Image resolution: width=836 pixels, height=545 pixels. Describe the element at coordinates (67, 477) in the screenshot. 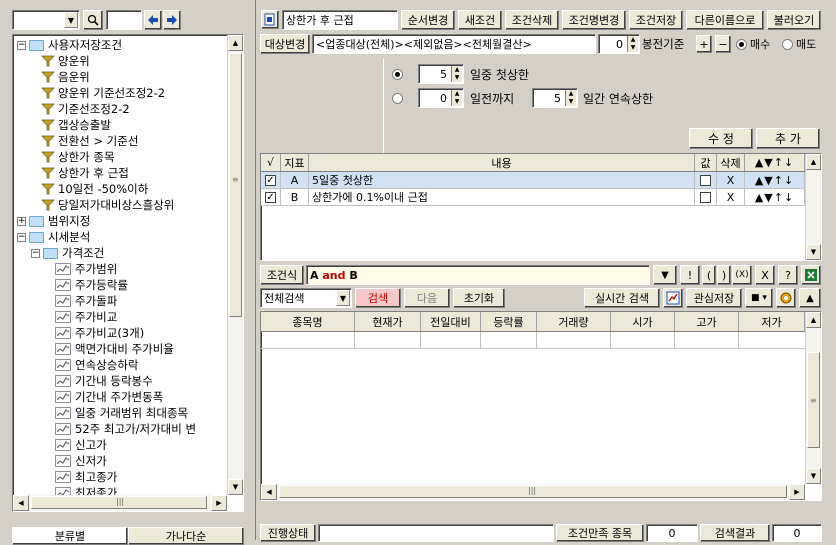

I see `tree-item: 최고종가` at that location.